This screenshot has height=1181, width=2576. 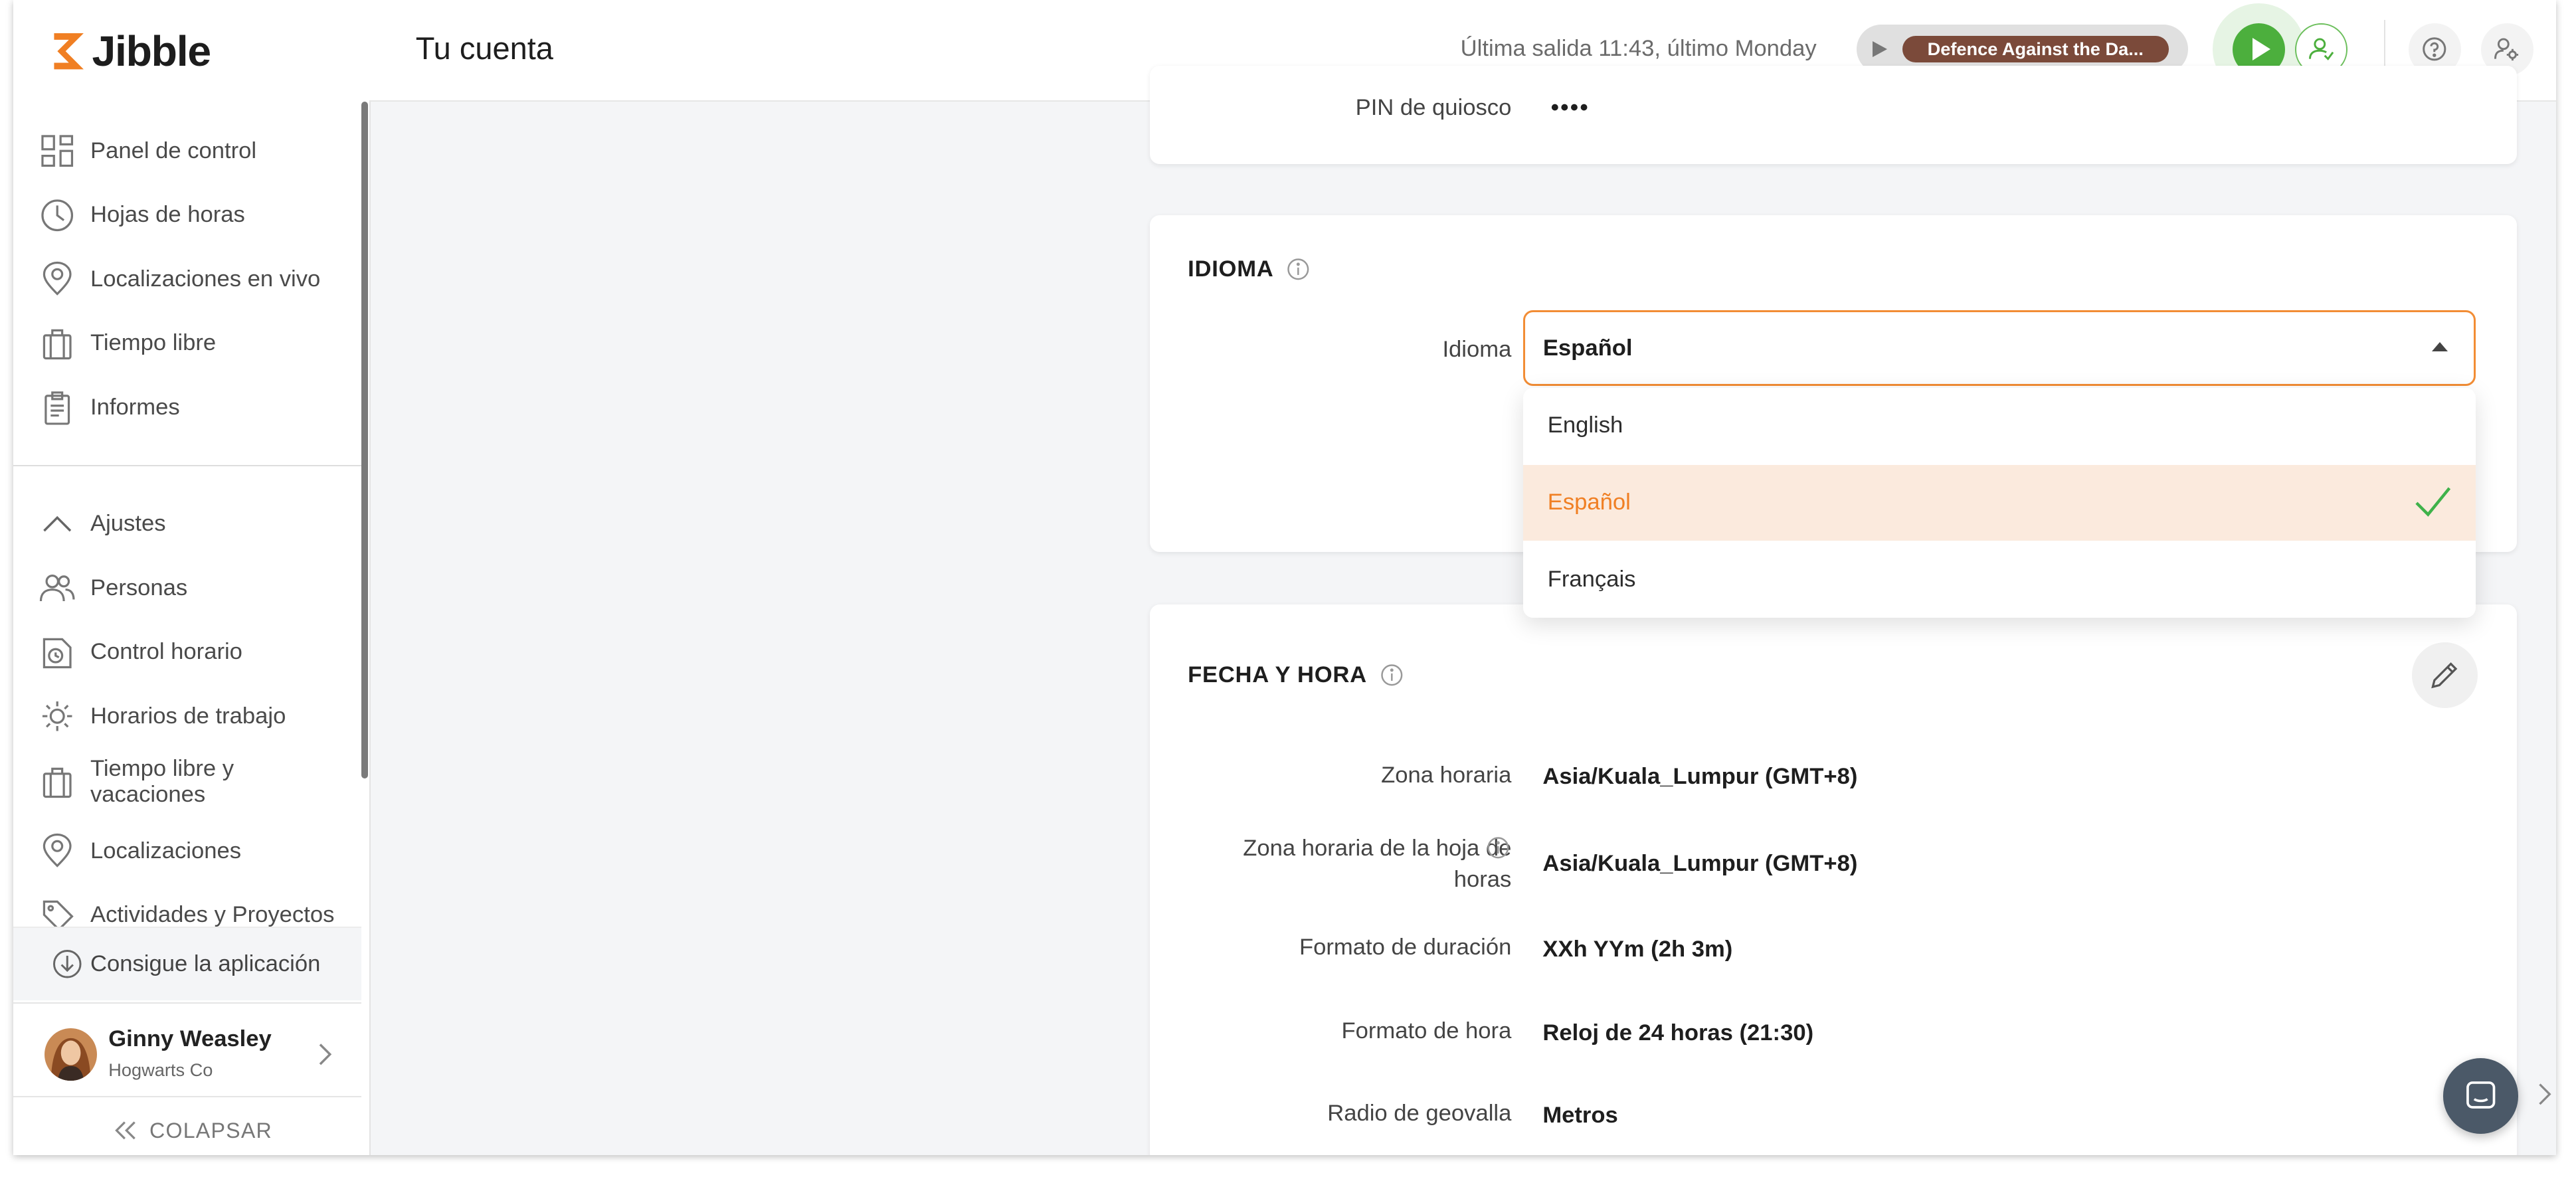 What do you see at coordinates (1999, 348) in the screenshot?
I see `language-select: Español` at bounding box center [1999, 348].